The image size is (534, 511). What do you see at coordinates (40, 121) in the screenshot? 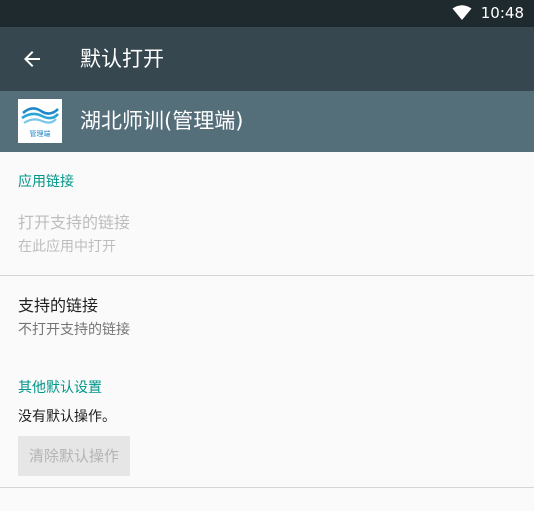
I see `app-logo-icon: 管理端` at bounding box center [40, 121].